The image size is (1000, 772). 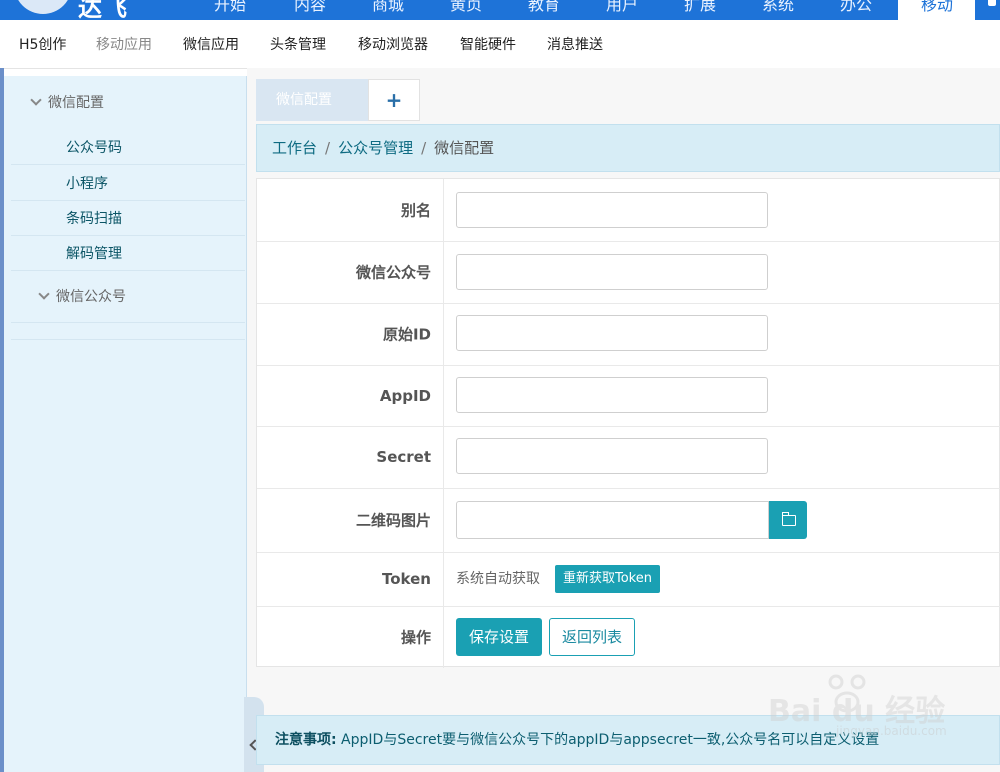 What do you see at coordinates (891, 731) in the screenshot?
I see `watermark-subtext: jingyan.baidu.com` at bounding box center [891, 731].